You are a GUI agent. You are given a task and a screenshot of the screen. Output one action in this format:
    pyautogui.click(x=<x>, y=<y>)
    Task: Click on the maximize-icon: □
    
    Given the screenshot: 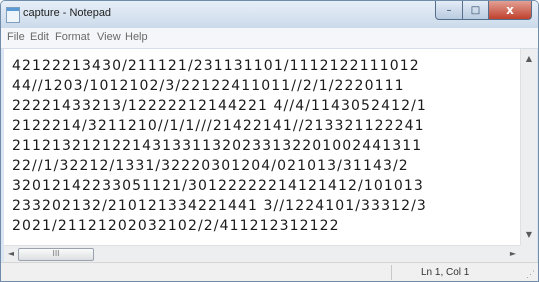 What is the action you would take?
    pyautogui.click(x=475, y=10)
    